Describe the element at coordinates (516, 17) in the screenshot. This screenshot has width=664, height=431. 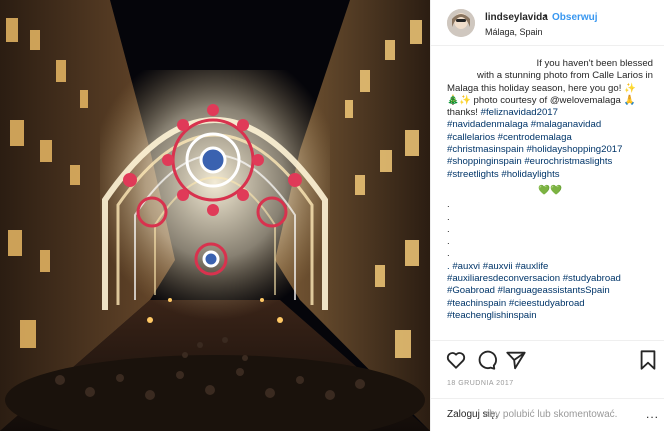
I see `username: lindseylavida` at that location.